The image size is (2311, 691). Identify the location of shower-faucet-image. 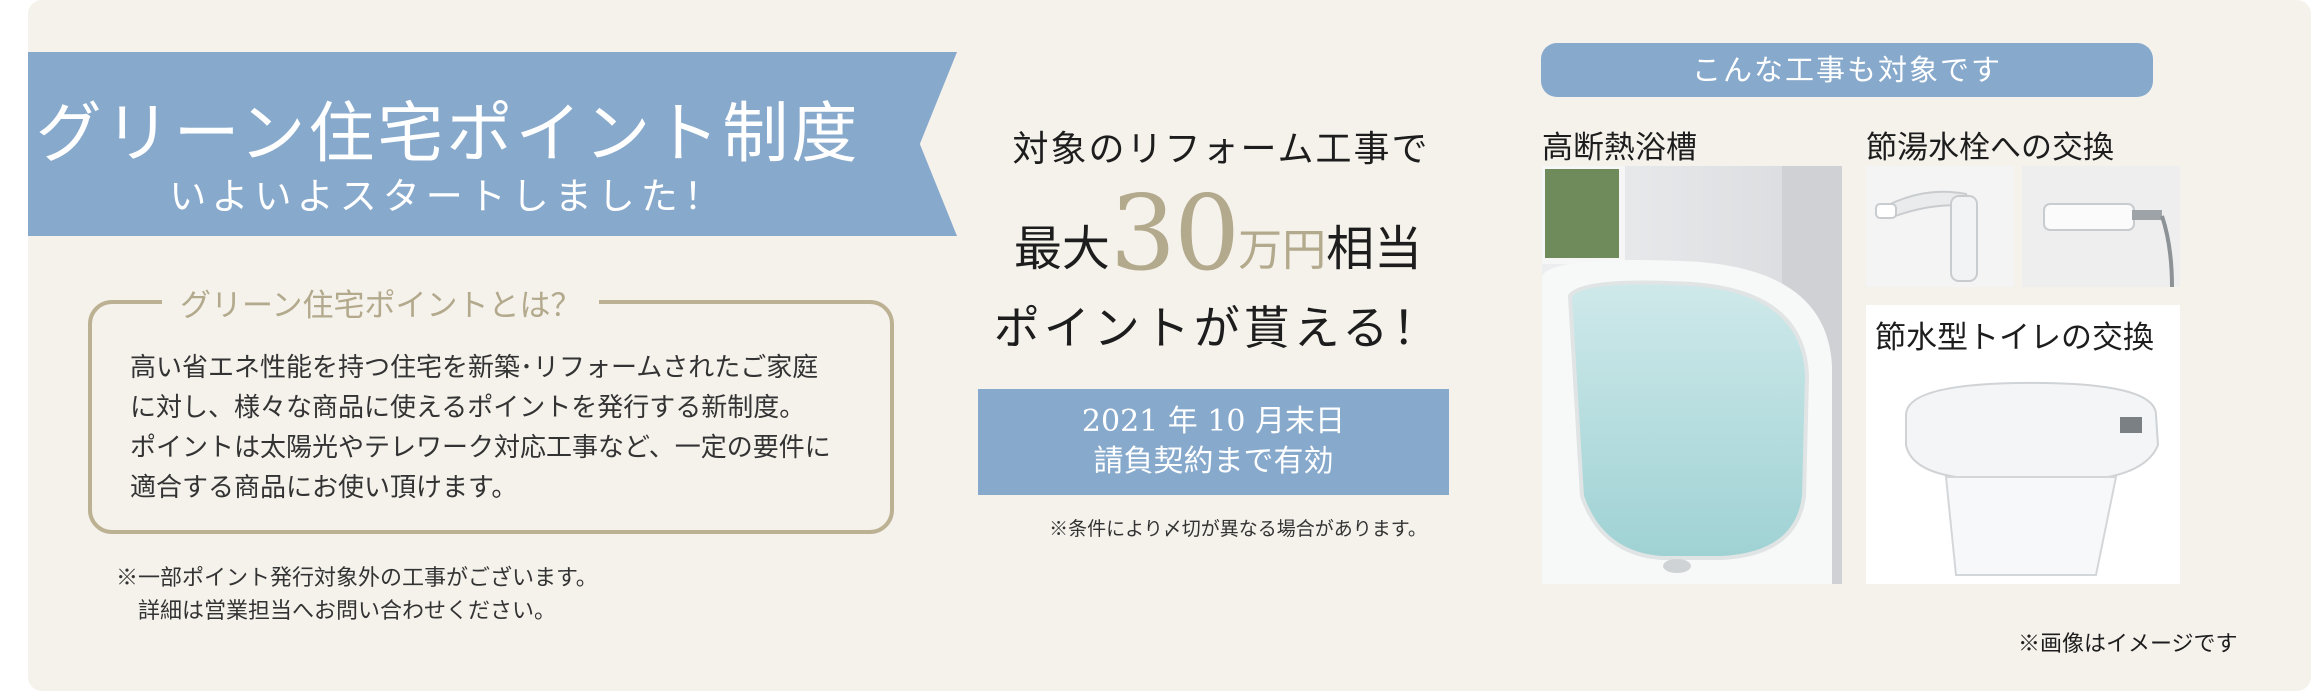
(2101, 226).